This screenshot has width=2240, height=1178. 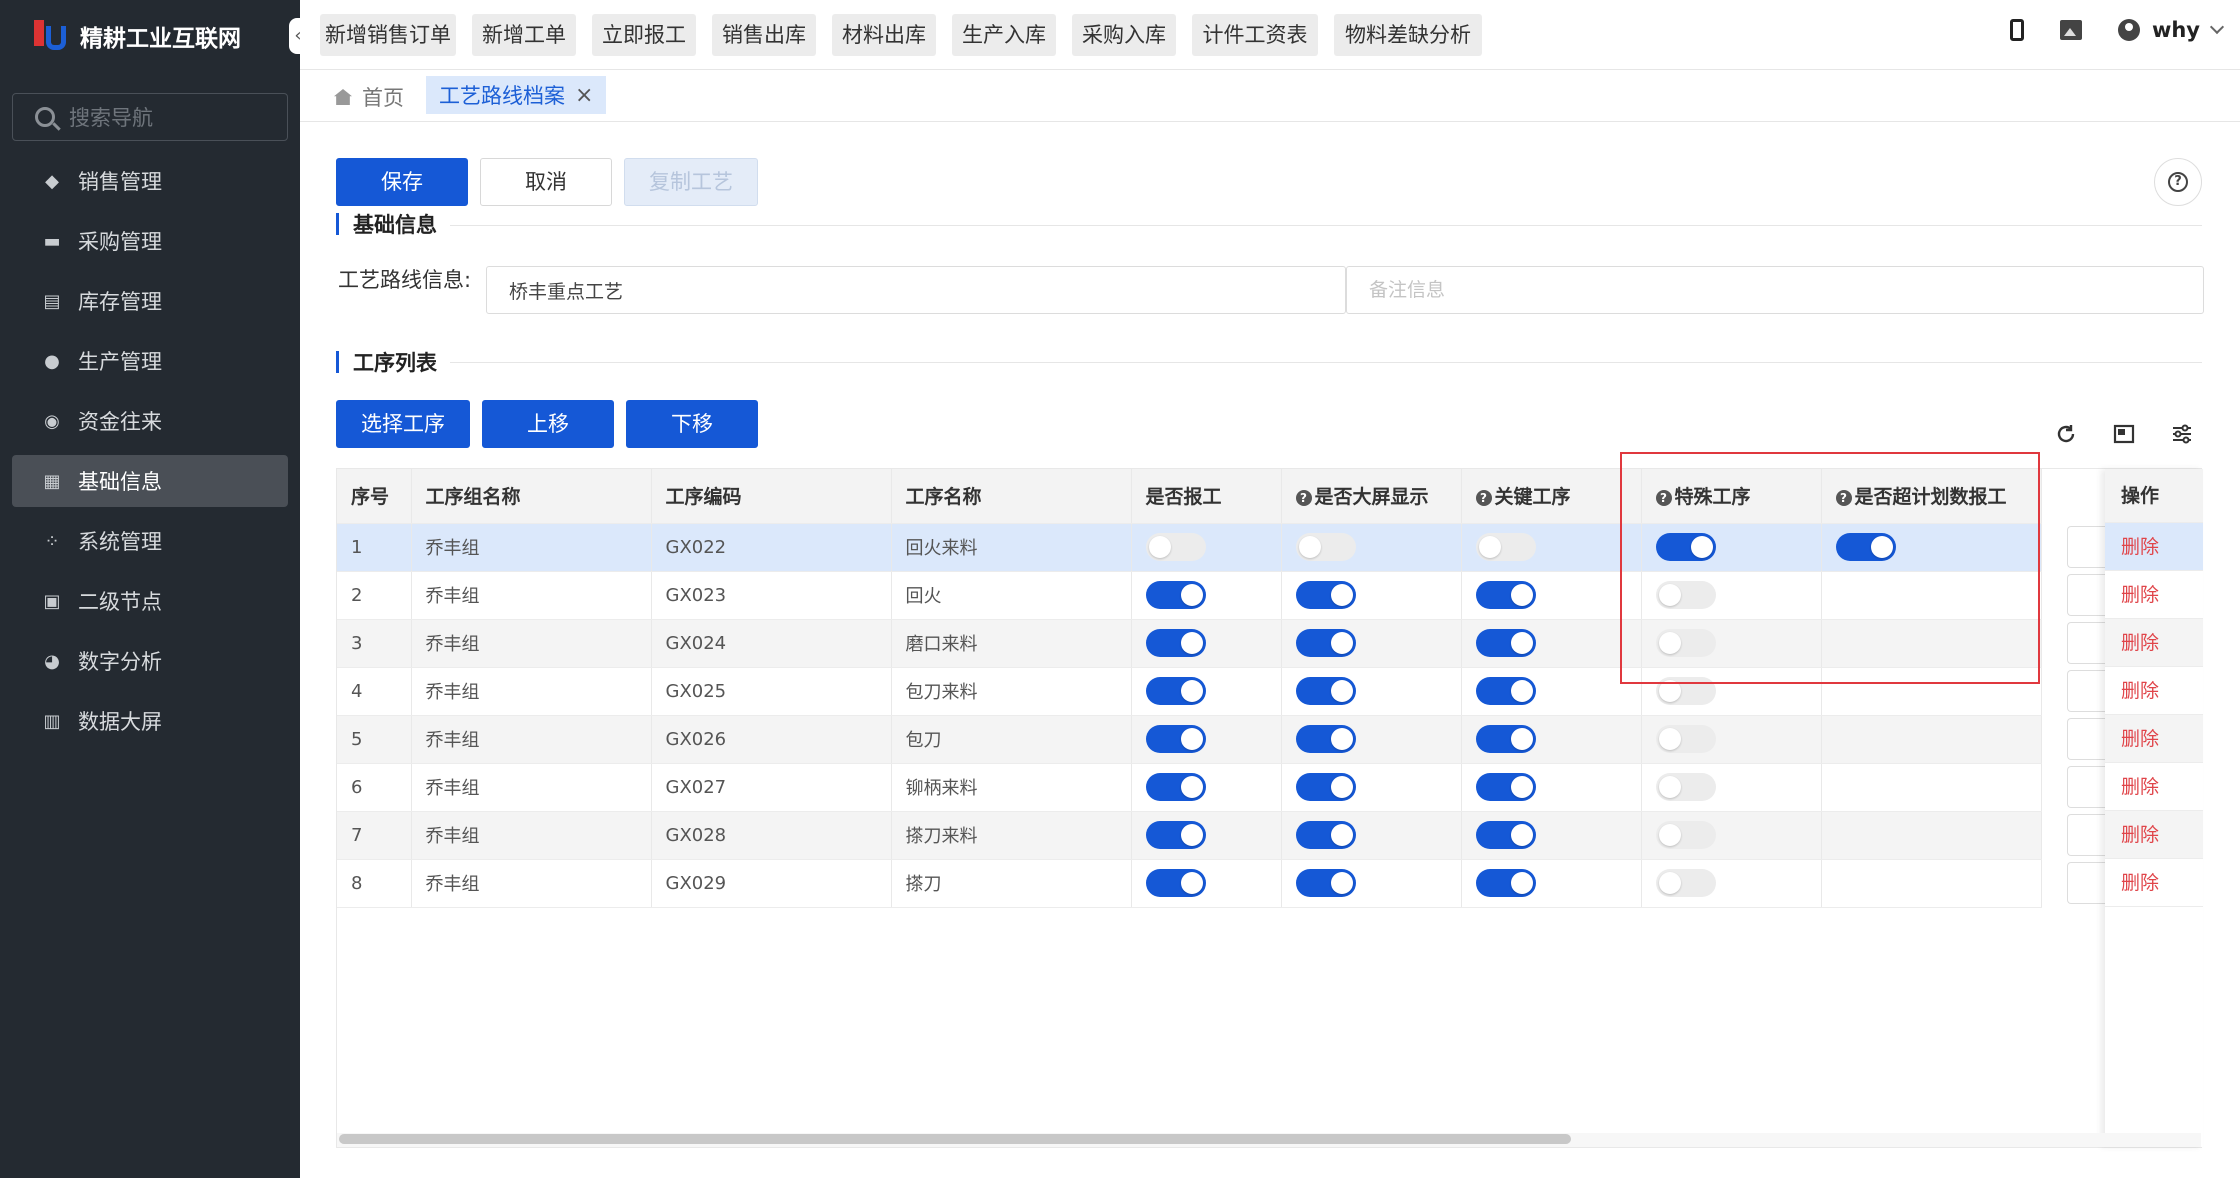 What do you see at coordinates (2178, 182) in the screenshot?
I see `help-button: ?` at bounding box center [2178, 182].